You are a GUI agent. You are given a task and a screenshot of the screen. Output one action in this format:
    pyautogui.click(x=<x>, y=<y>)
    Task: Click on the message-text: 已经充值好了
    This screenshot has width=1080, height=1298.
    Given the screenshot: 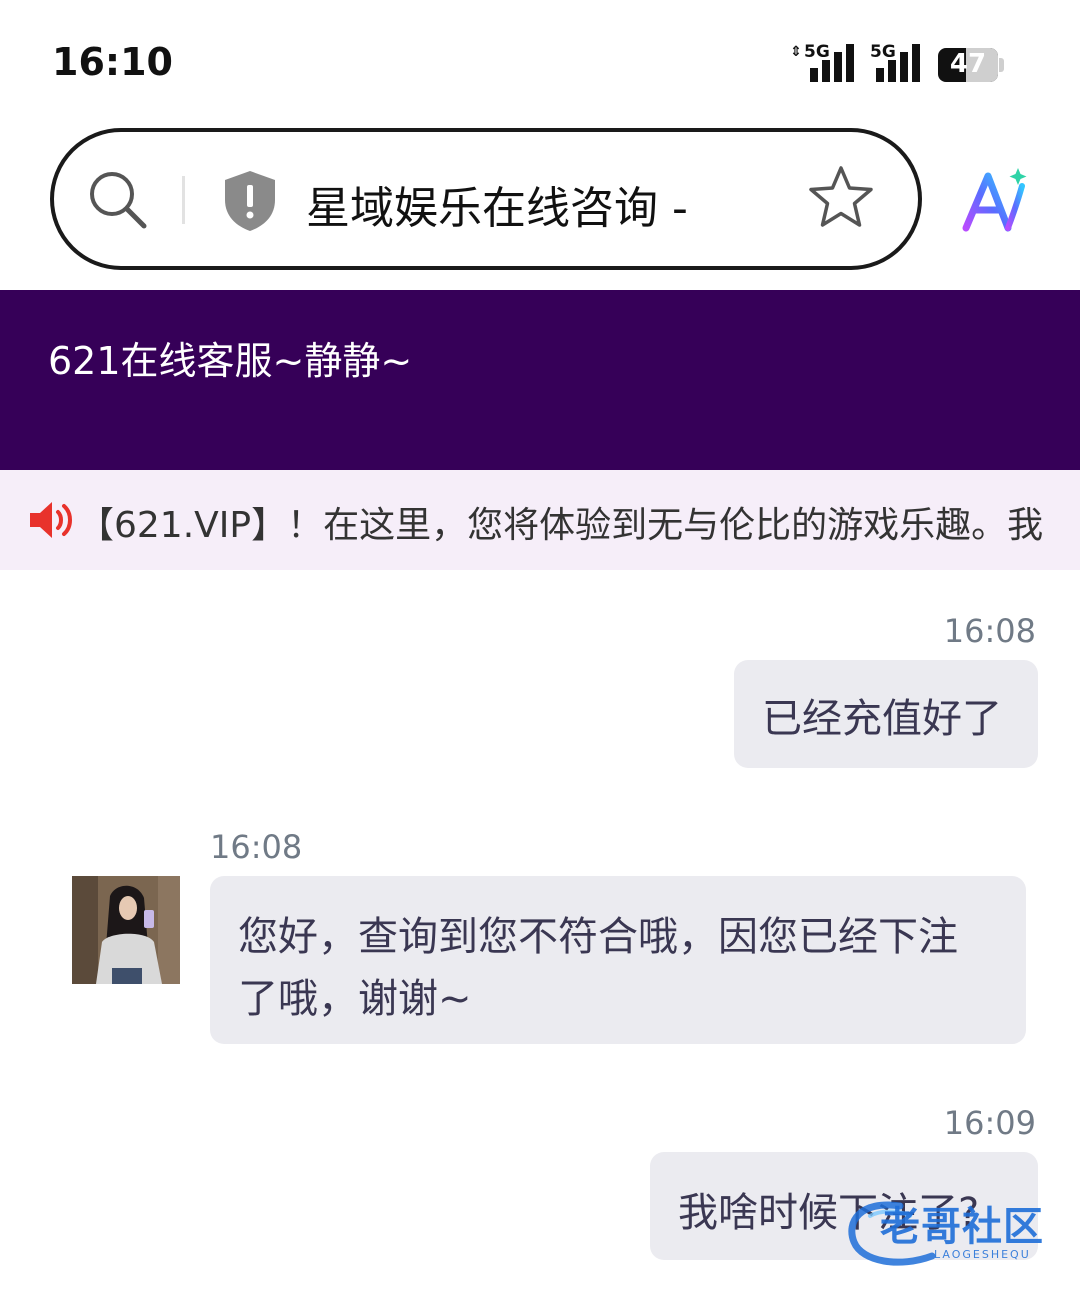 What is the action you would take?
    pyautogui.click(x=882, y=719)
    